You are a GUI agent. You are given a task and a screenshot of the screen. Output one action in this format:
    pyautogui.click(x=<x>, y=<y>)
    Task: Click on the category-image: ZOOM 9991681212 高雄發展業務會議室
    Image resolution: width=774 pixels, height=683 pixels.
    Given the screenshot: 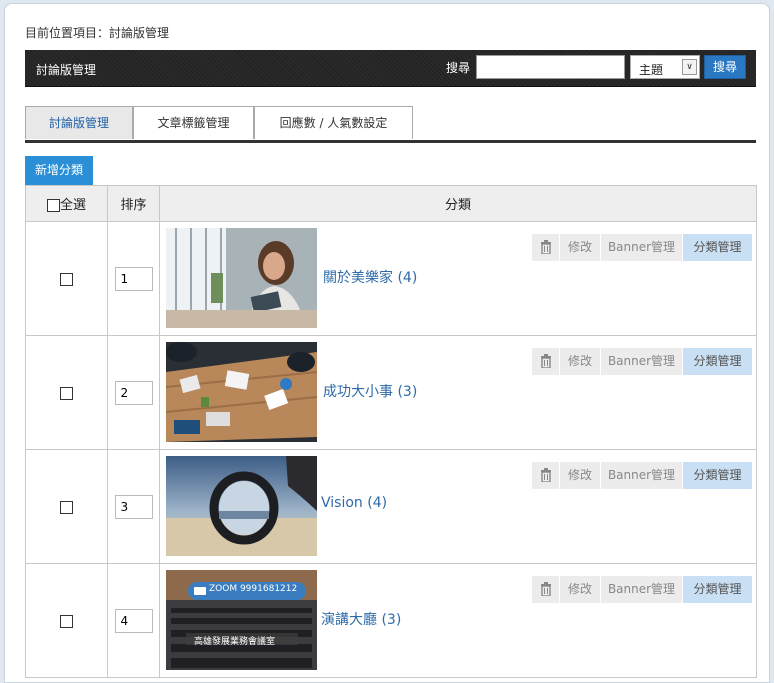 What is the action you would take?
    pyautogui.click(x=241, y=620)
    